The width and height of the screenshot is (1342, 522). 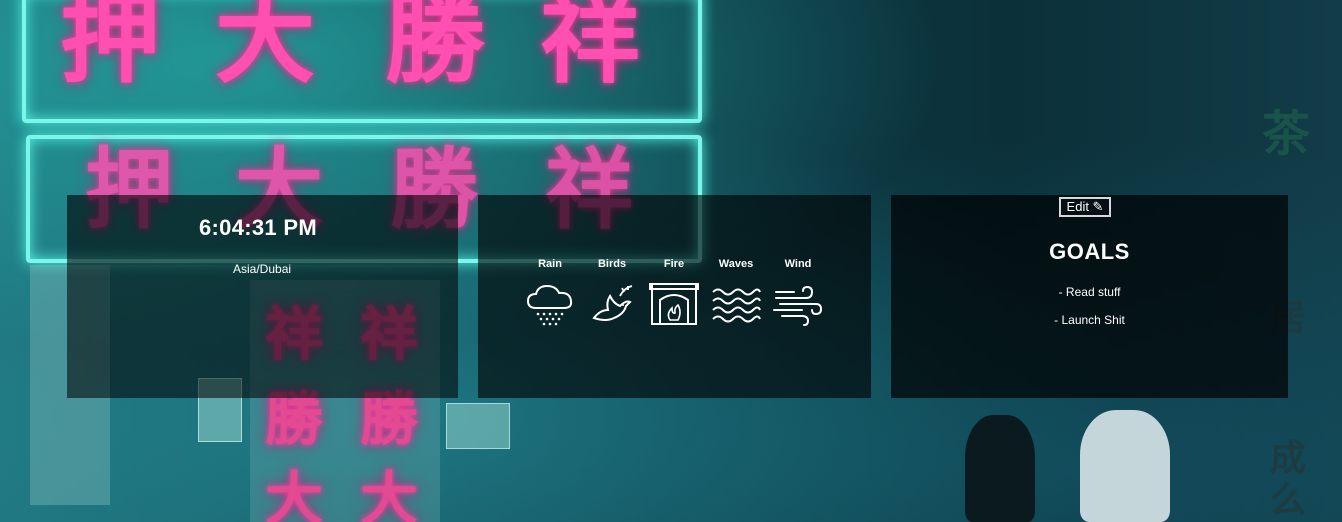 What do you see at coordinates (258, 227) in the screenshot?
I see `clock-time: 6:04:31 PM` at bounding box center [258, 227].